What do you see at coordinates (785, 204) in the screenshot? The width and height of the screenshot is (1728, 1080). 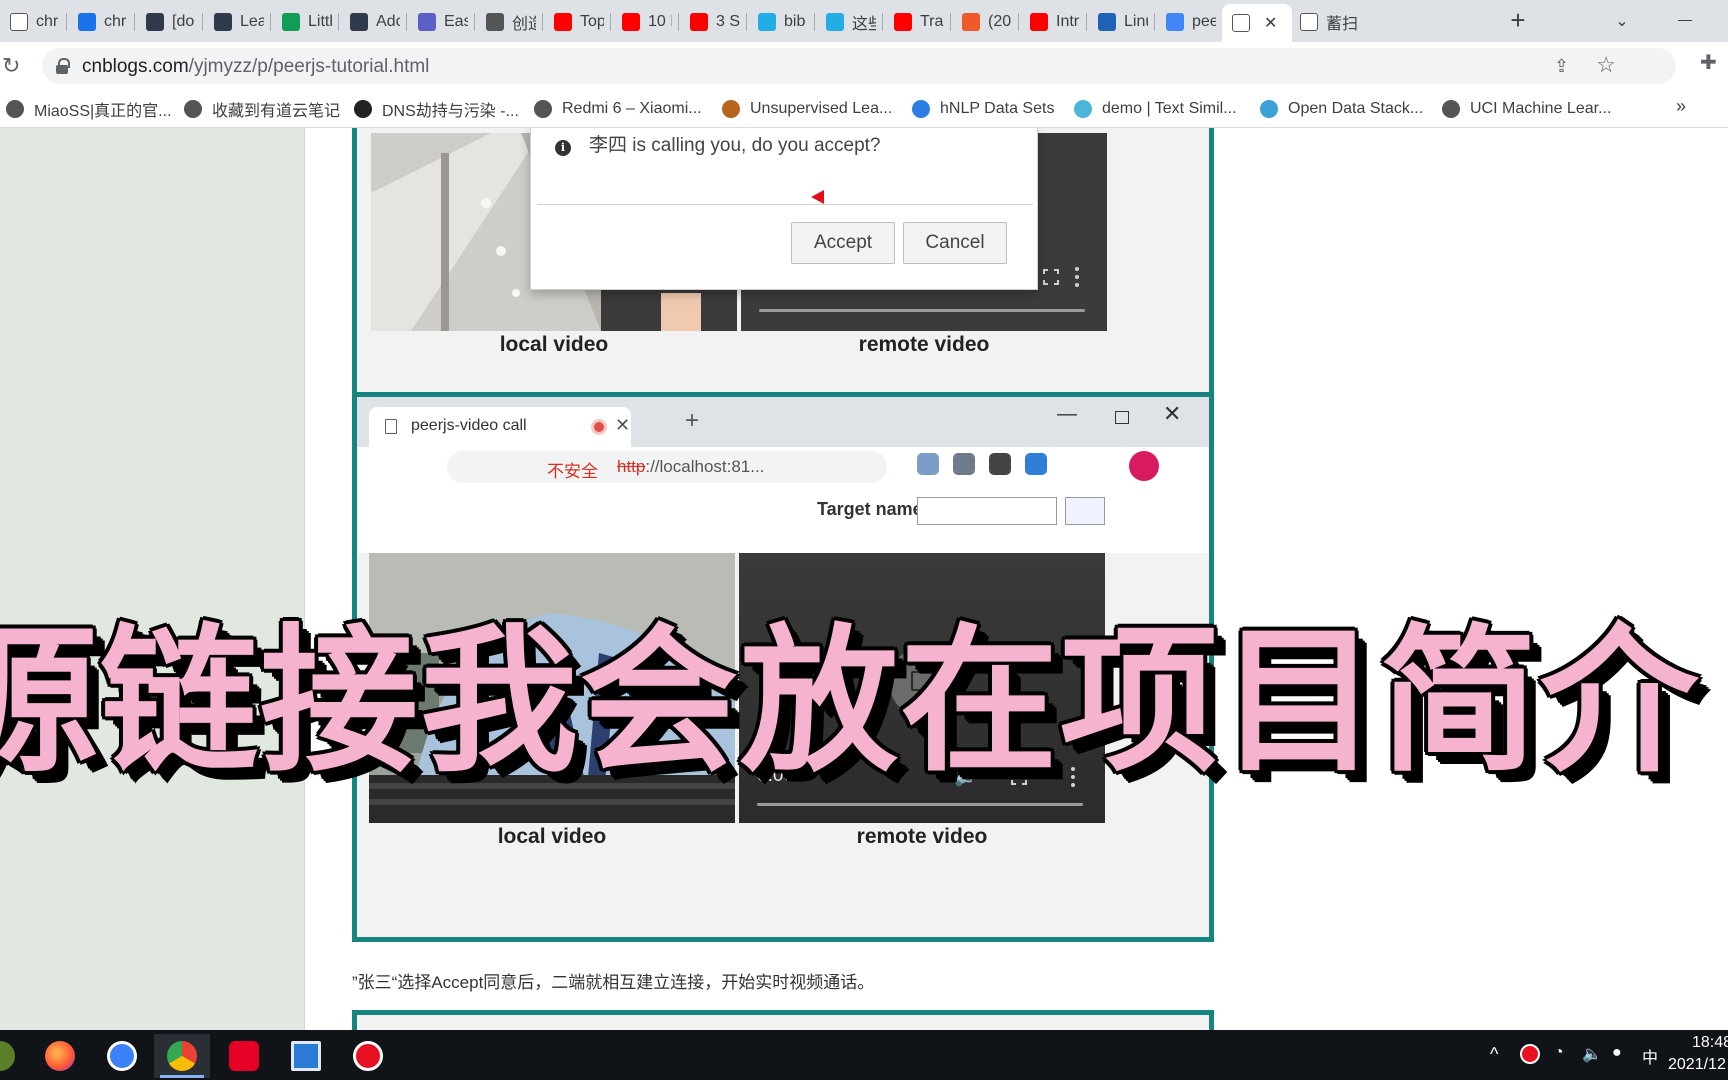 I see `dialog-divider` at bounding box center [785, 204].